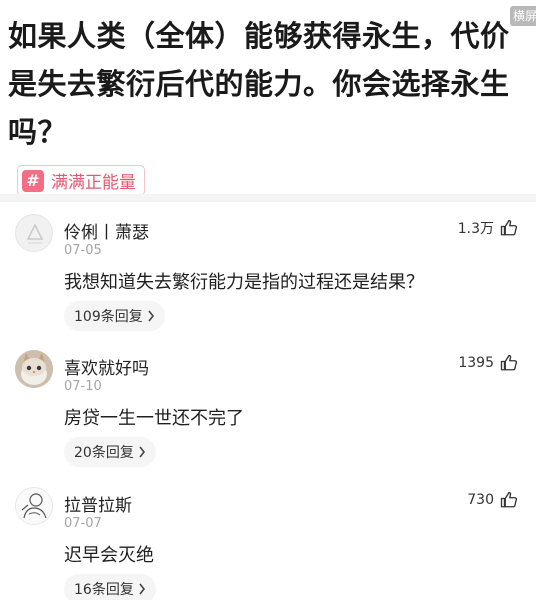 The image size is (536, 600). I want to click on comment-text: 房贷一生一世还不完了, so click(154, 418).